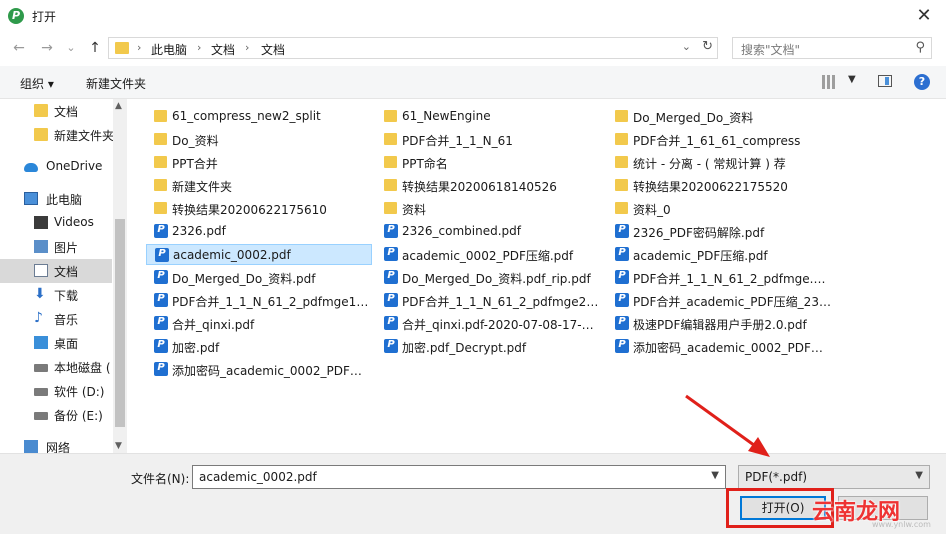 The width and height of the screenshot is (946, 534). Describe the element at coordinates (56, 199) in the screenshot. I see `sidebar-item-this-pc: 此电脑` at that location.